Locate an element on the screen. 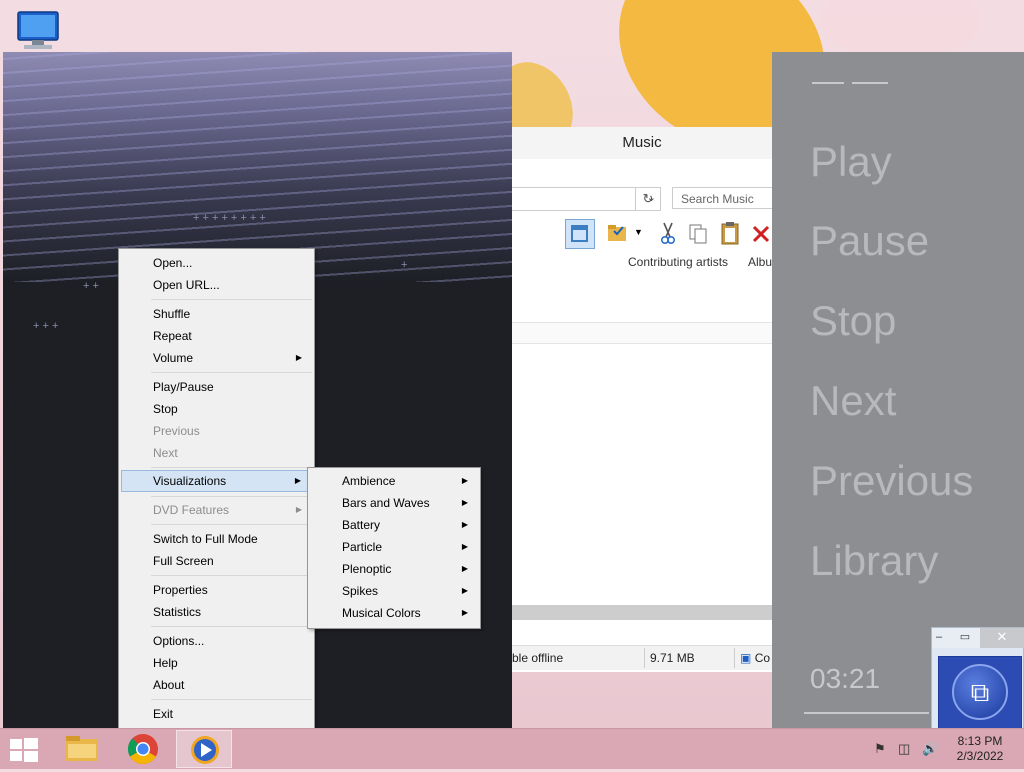 The height and width of the screenshot is (772, 1024). status-availability: ble offline is located at coordinates (538, 658).